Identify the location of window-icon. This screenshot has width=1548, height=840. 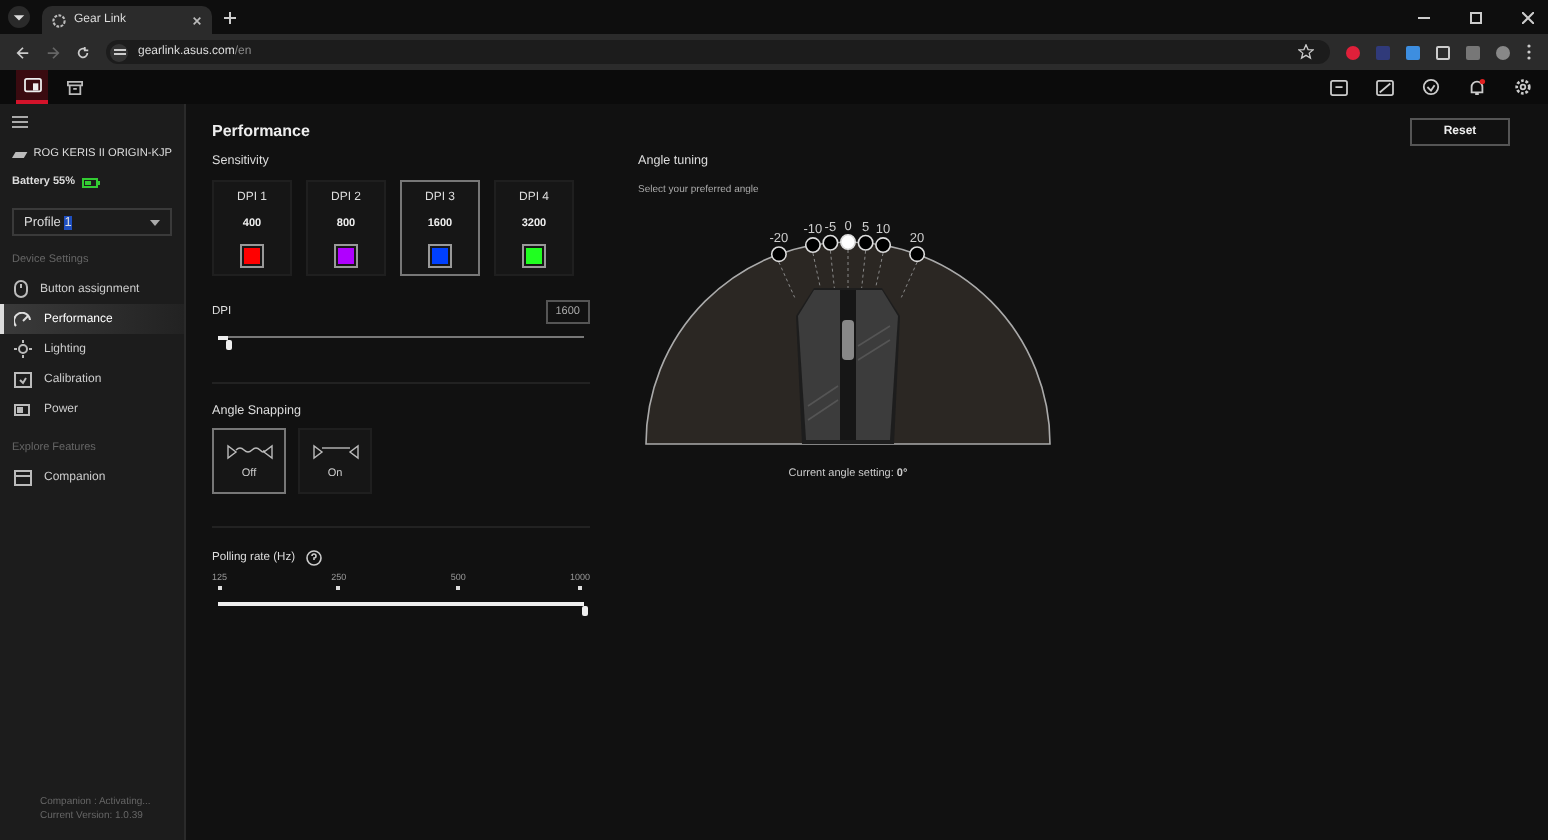
(23, 477).